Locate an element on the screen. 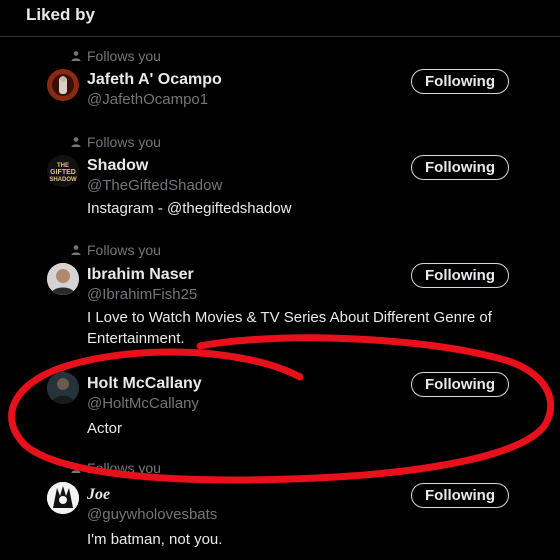  page-title: Liked by is located at coordinates (60, 14).